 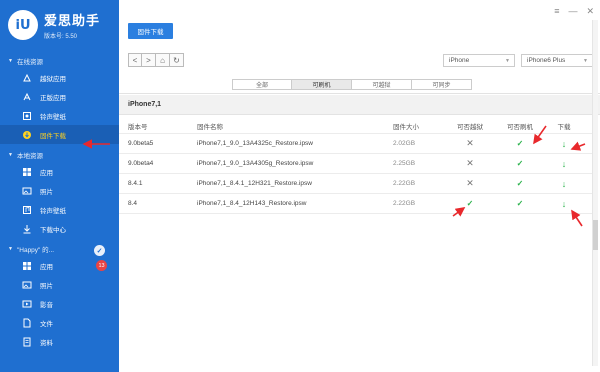 What do you see at coordinates (23, 25) in the screenshot?
I see `app-logo: iU` at bounding box center [23, 25].